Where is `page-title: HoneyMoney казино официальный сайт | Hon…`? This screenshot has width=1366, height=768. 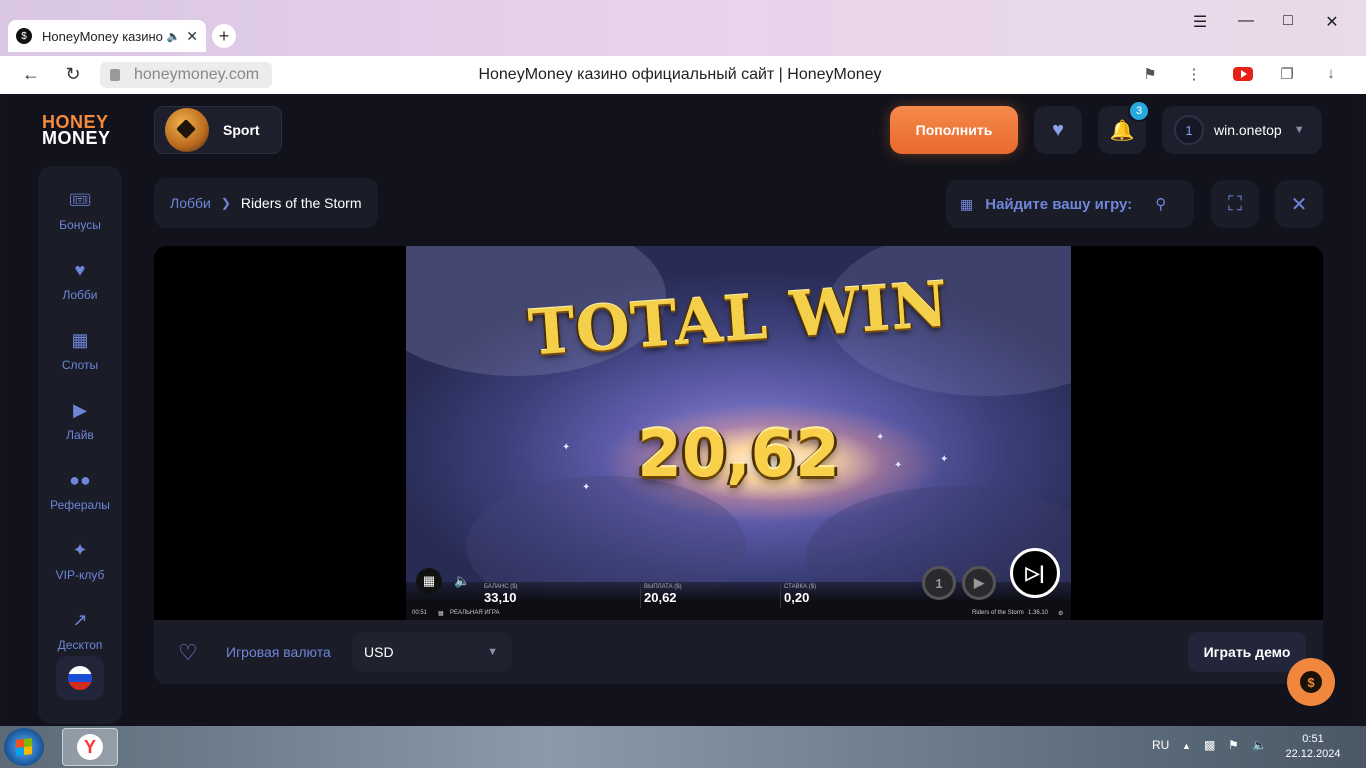 page-title: HoneyMoney казино официальный сайт | Hon… is located at coordinates (680, 74).